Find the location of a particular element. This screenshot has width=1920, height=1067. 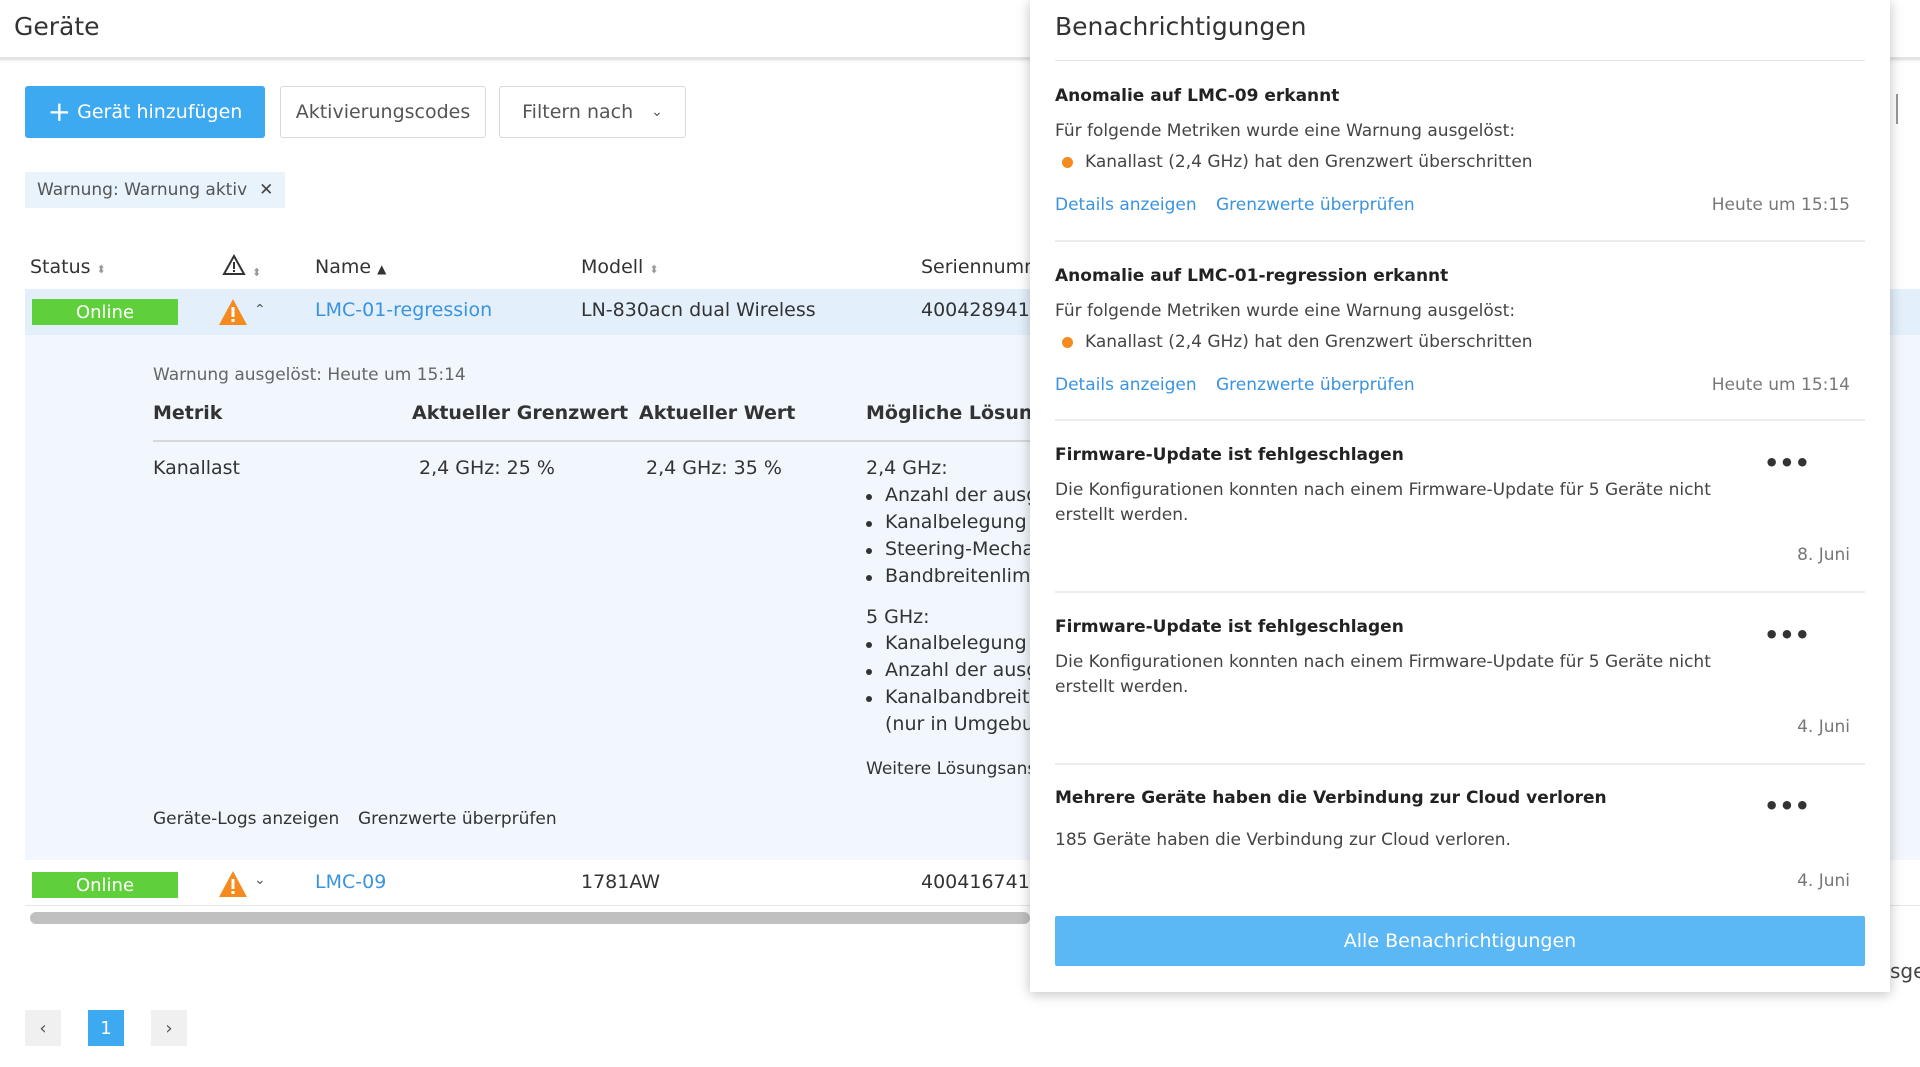

filter-dropdown: Filtern nach ⌄ is located at coordinates (592, 112).